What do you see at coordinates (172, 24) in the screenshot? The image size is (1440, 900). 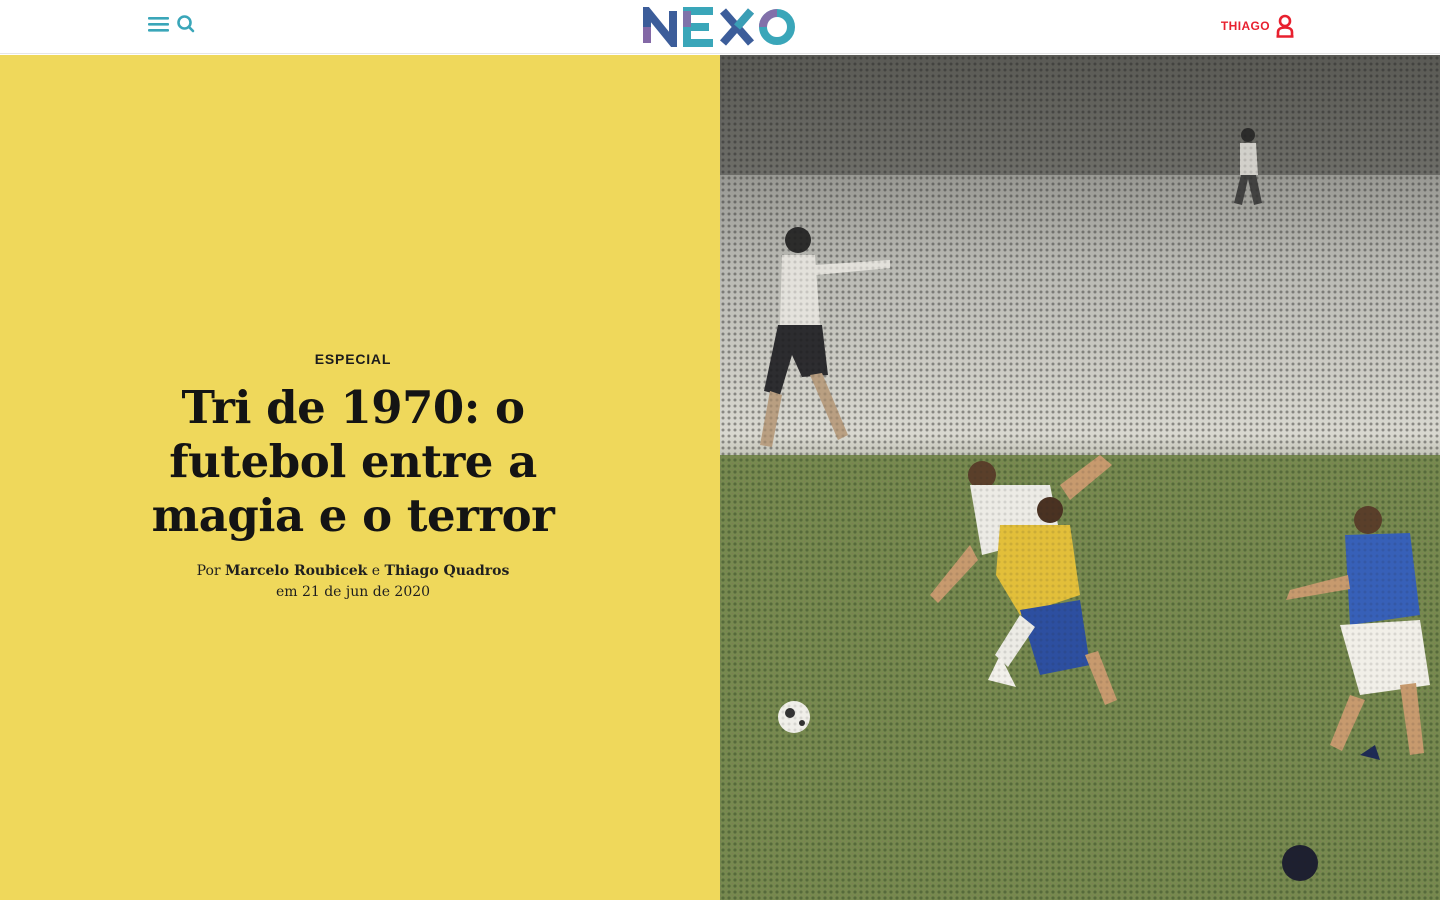 I see `header-left-controls` at bounding box center [172, 24].